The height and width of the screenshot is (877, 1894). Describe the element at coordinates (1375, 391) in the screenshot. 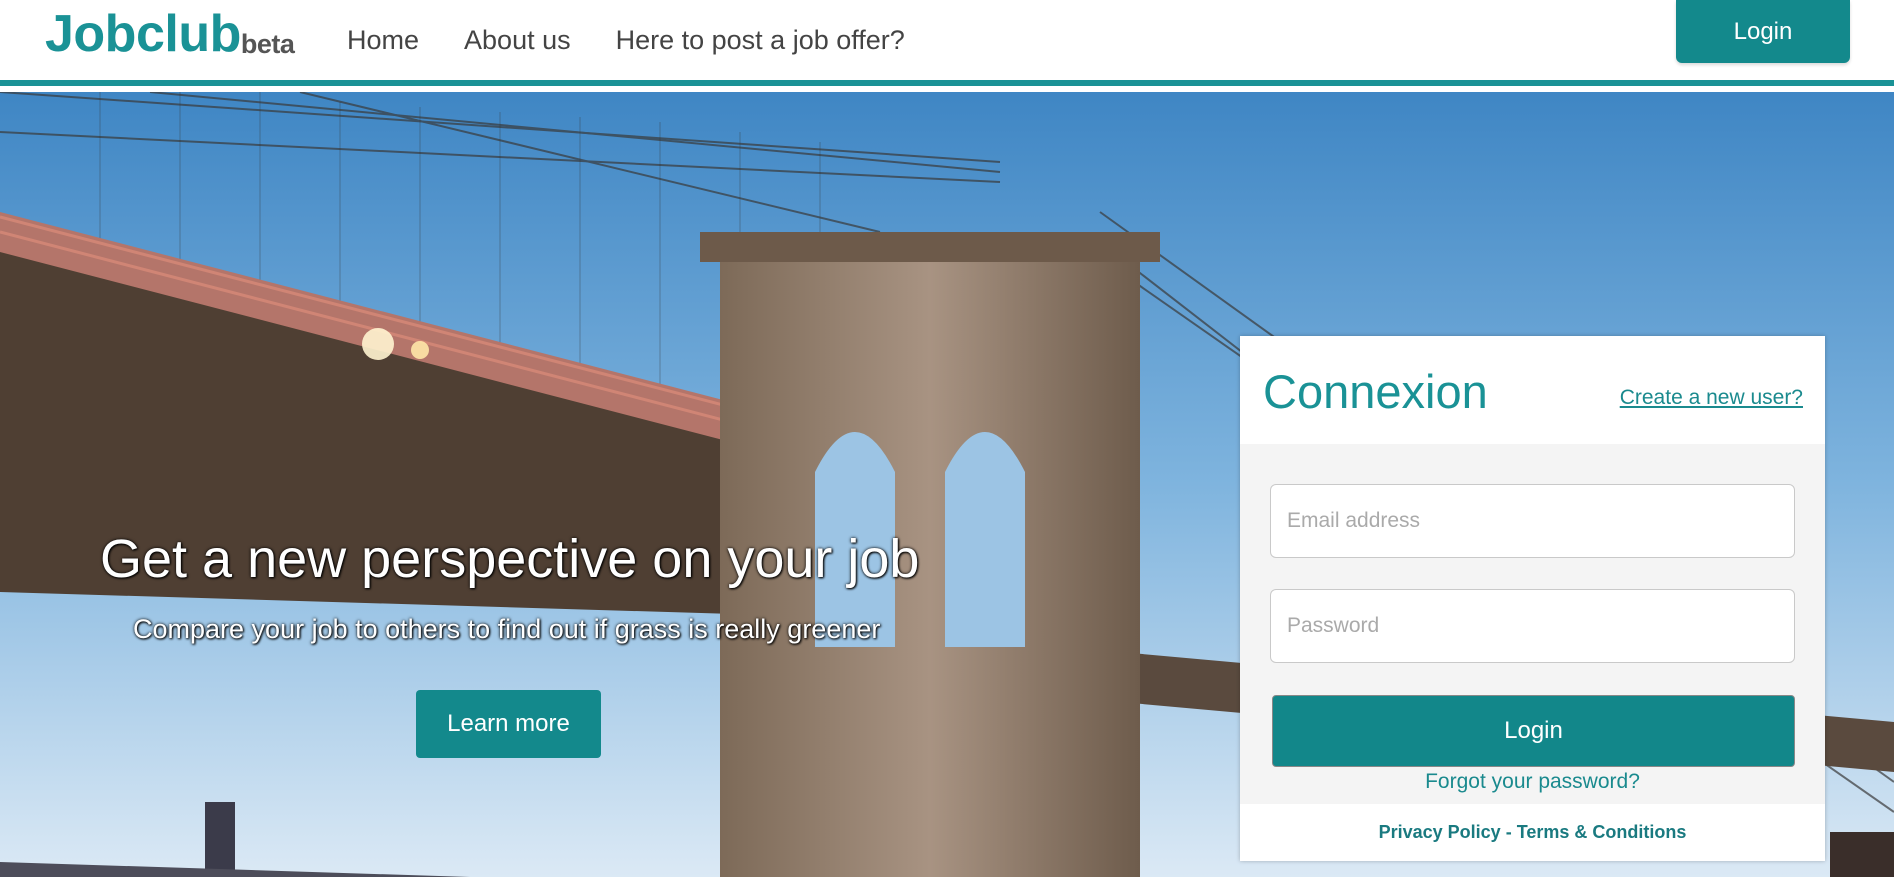

I see `login-panel-title: Connexion` at that location.